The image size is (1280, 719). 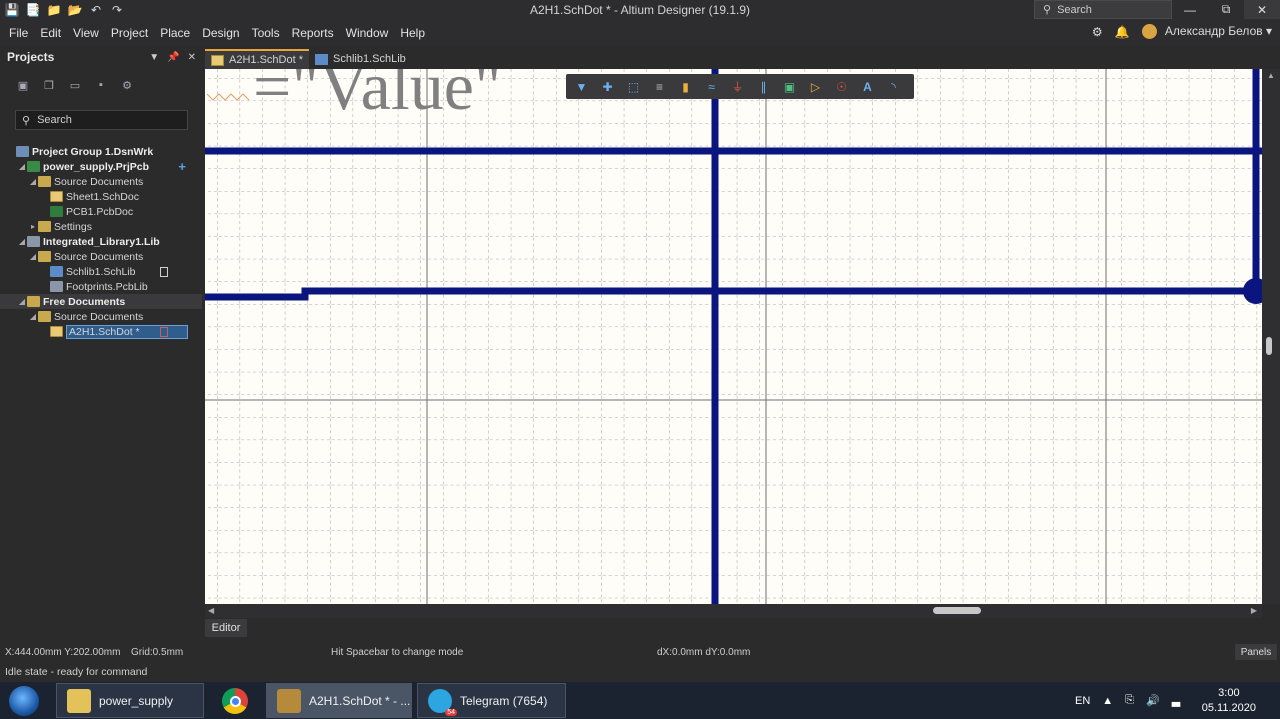 I want to click on editor-tab: Editor, so click(x=226, y=628).